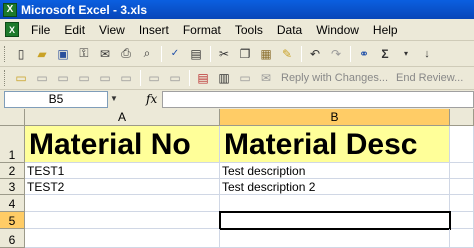 This screenshot has width=474, height=248. I want to click on column-header-a: A, so click(122, 117).